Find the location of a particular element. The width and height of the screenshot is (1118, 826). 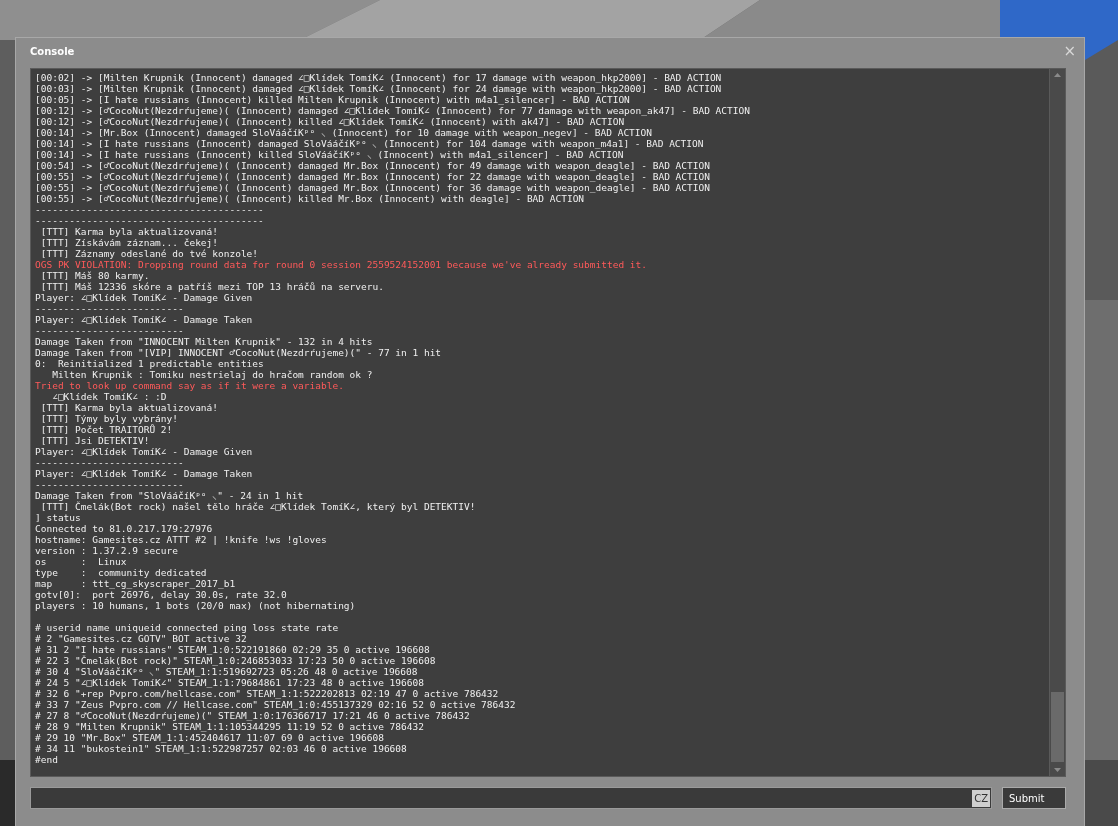

console-line: [00:05] -> [I hate russians (Innocent) killed Milten Krupnik (Innocent) with m4a1_silencer] - BAD ACTION is located at coordinates (332, 99).